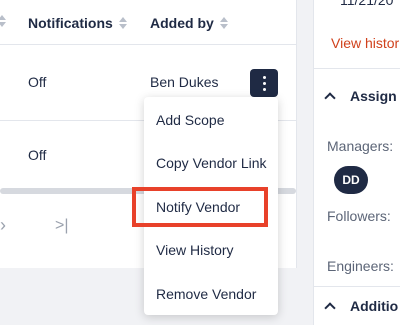 This screenshot has width=400, height=325. Describe the element at coordinates (360, 266) in the screenshot. I see `engineers-label: Engineers:` at that location.